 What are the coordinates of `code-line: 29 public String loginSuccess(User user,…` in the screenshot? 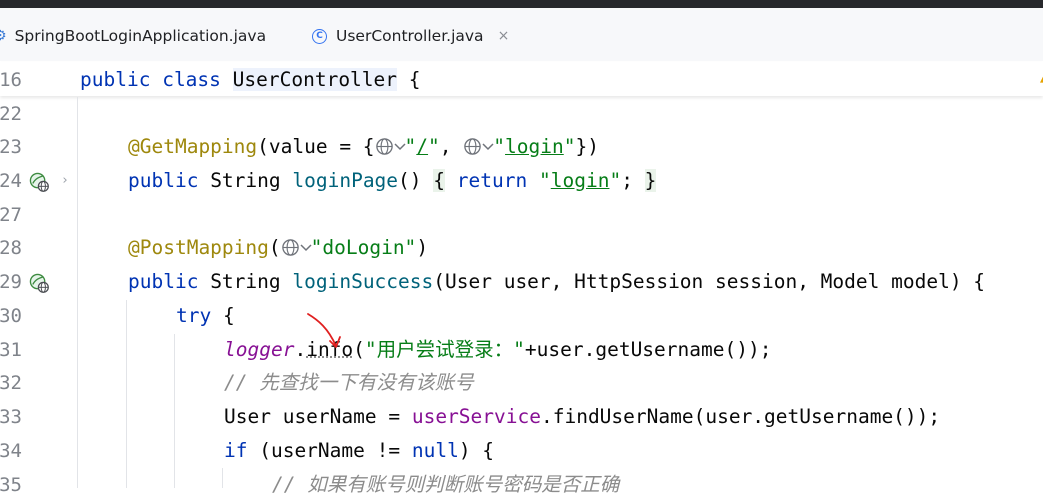 It's located at (521, 282).